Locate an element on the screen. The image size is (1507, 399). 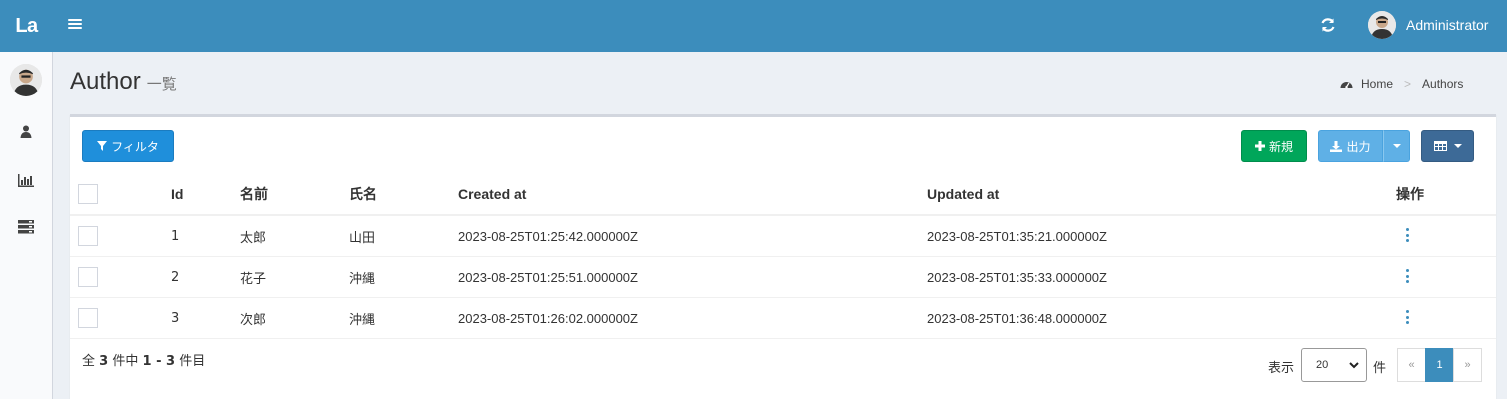
table-icon is located at coordinates (1440, 146).